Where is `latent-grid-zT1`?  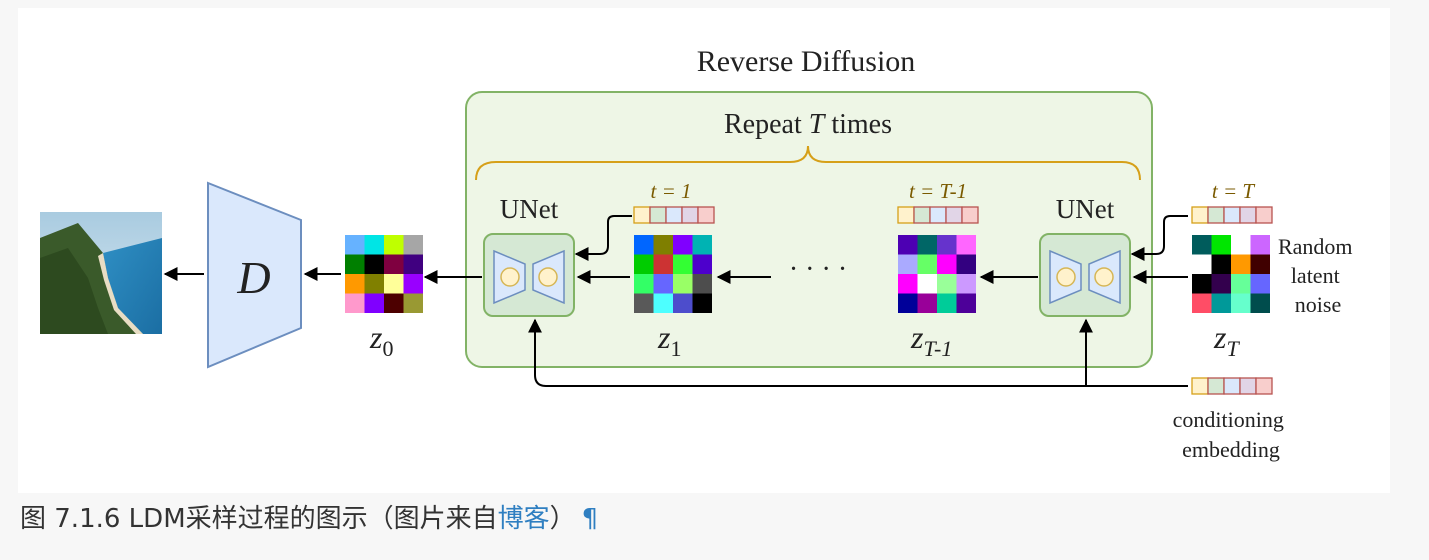 latent-grid-zT1 is located at coordinates (937, 274).